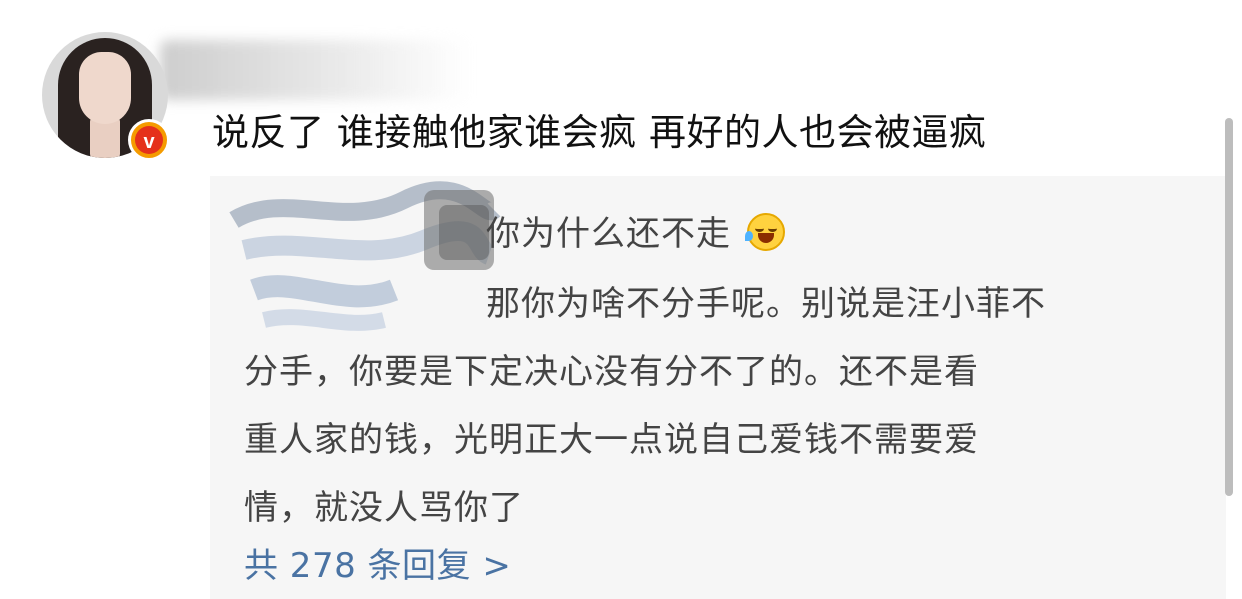 The width and height of the screenshot is (1242, 599). What do you see at coordinates (765, 238) in the screenshot?
I see `emoji-mouth` at bounding box center [765, 238].